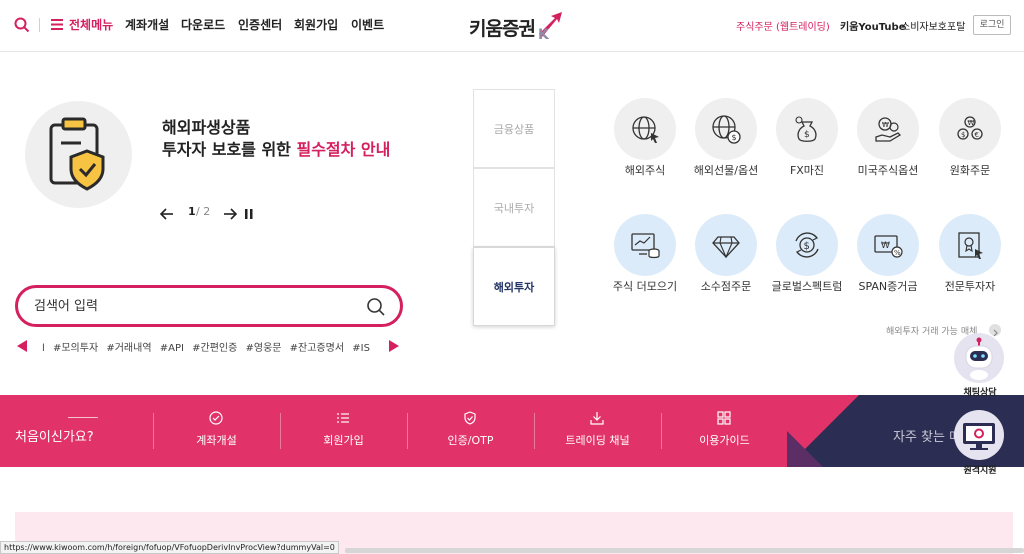 The width and height of the screenshot is (1024, 554). I want to click on quick-menu-label: 인증/OTP, so click(470, 440).